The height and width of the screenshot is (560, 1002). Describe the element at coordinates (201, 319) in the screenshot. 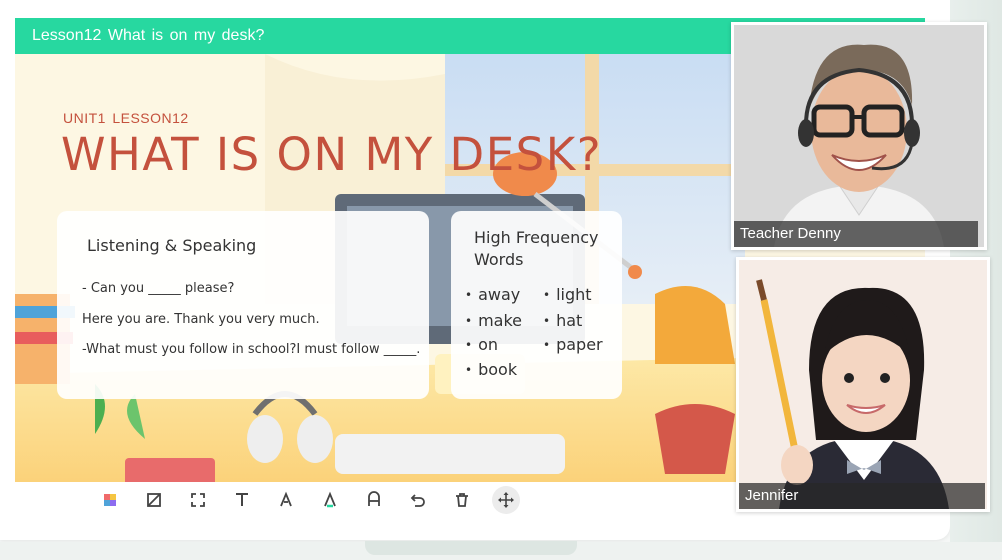

I see `listen-line: Here you are. Thank you very much.` at that location.